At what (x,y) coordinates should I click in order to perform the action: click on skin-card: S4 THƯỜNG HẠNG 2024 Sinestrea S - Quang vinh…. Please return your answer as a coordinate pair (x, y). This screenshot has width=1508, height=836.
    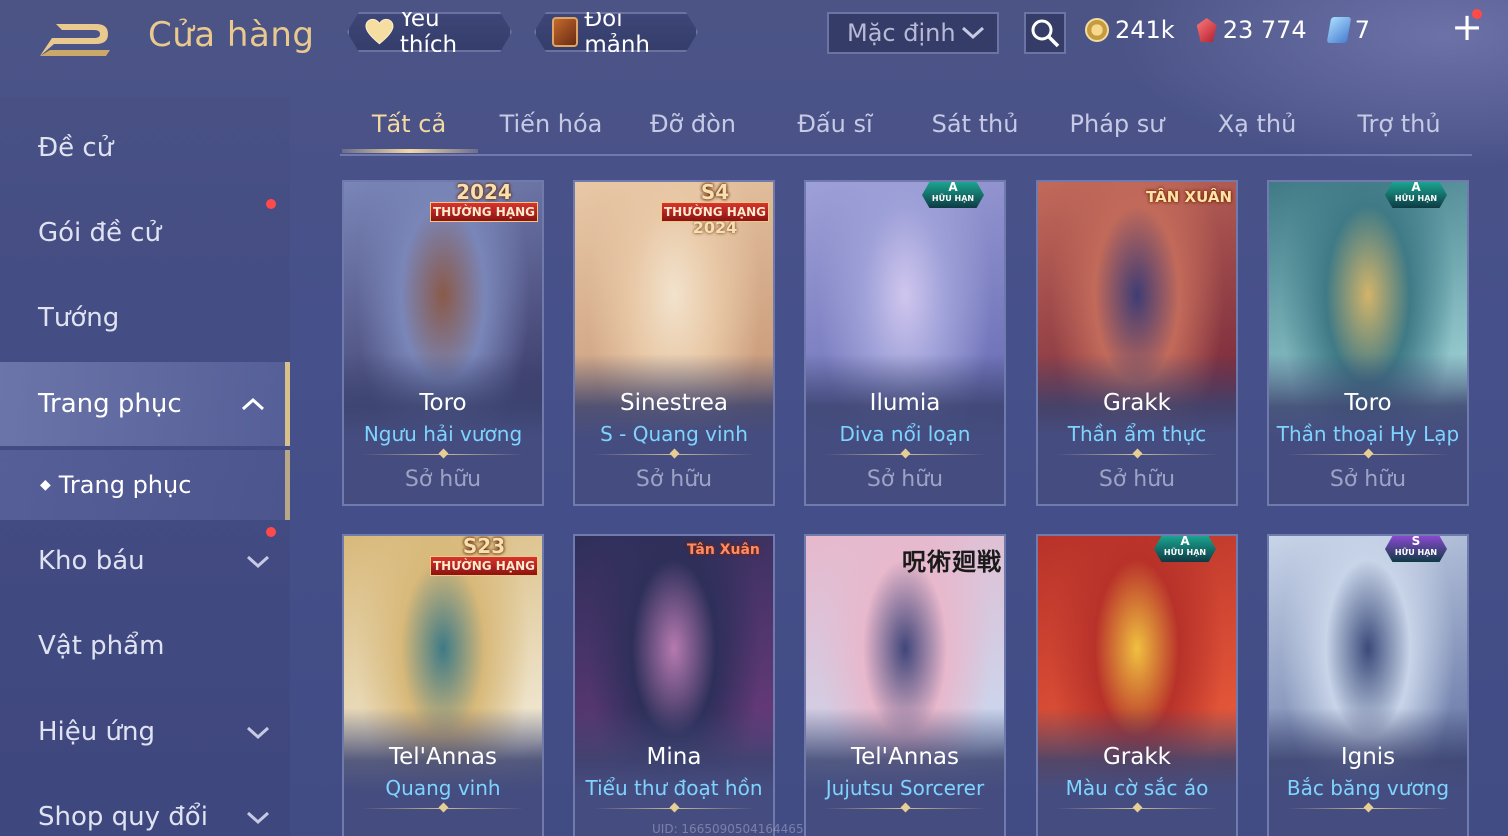
    Looking at the image, I should click on (674, 343).